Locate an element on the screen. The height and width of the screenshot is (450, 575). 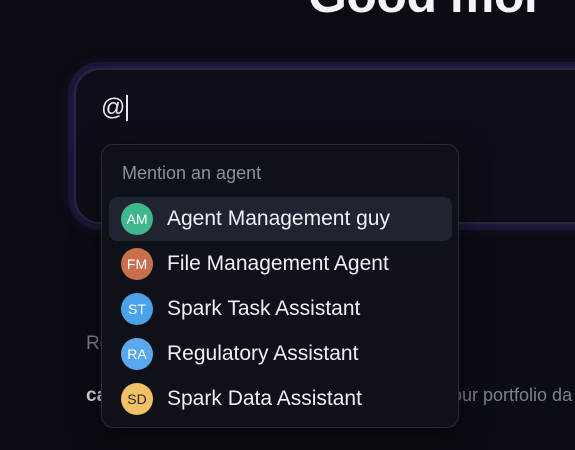
agent-name: Spark Task Assistant is located at coordinates (264, 308).